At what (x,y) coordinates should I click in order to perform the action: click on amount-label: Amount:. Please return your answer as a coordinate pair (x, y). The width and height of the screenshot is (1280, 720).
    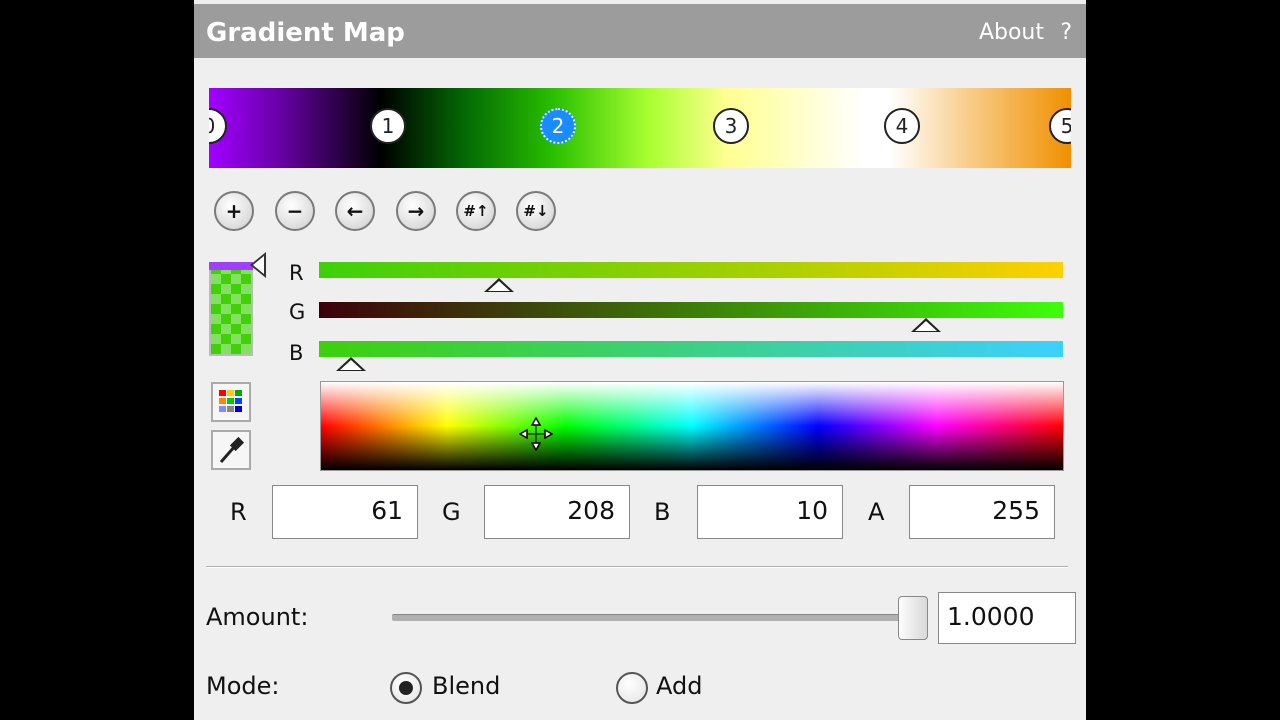
    Looking at the image, I should click on (257, 617).